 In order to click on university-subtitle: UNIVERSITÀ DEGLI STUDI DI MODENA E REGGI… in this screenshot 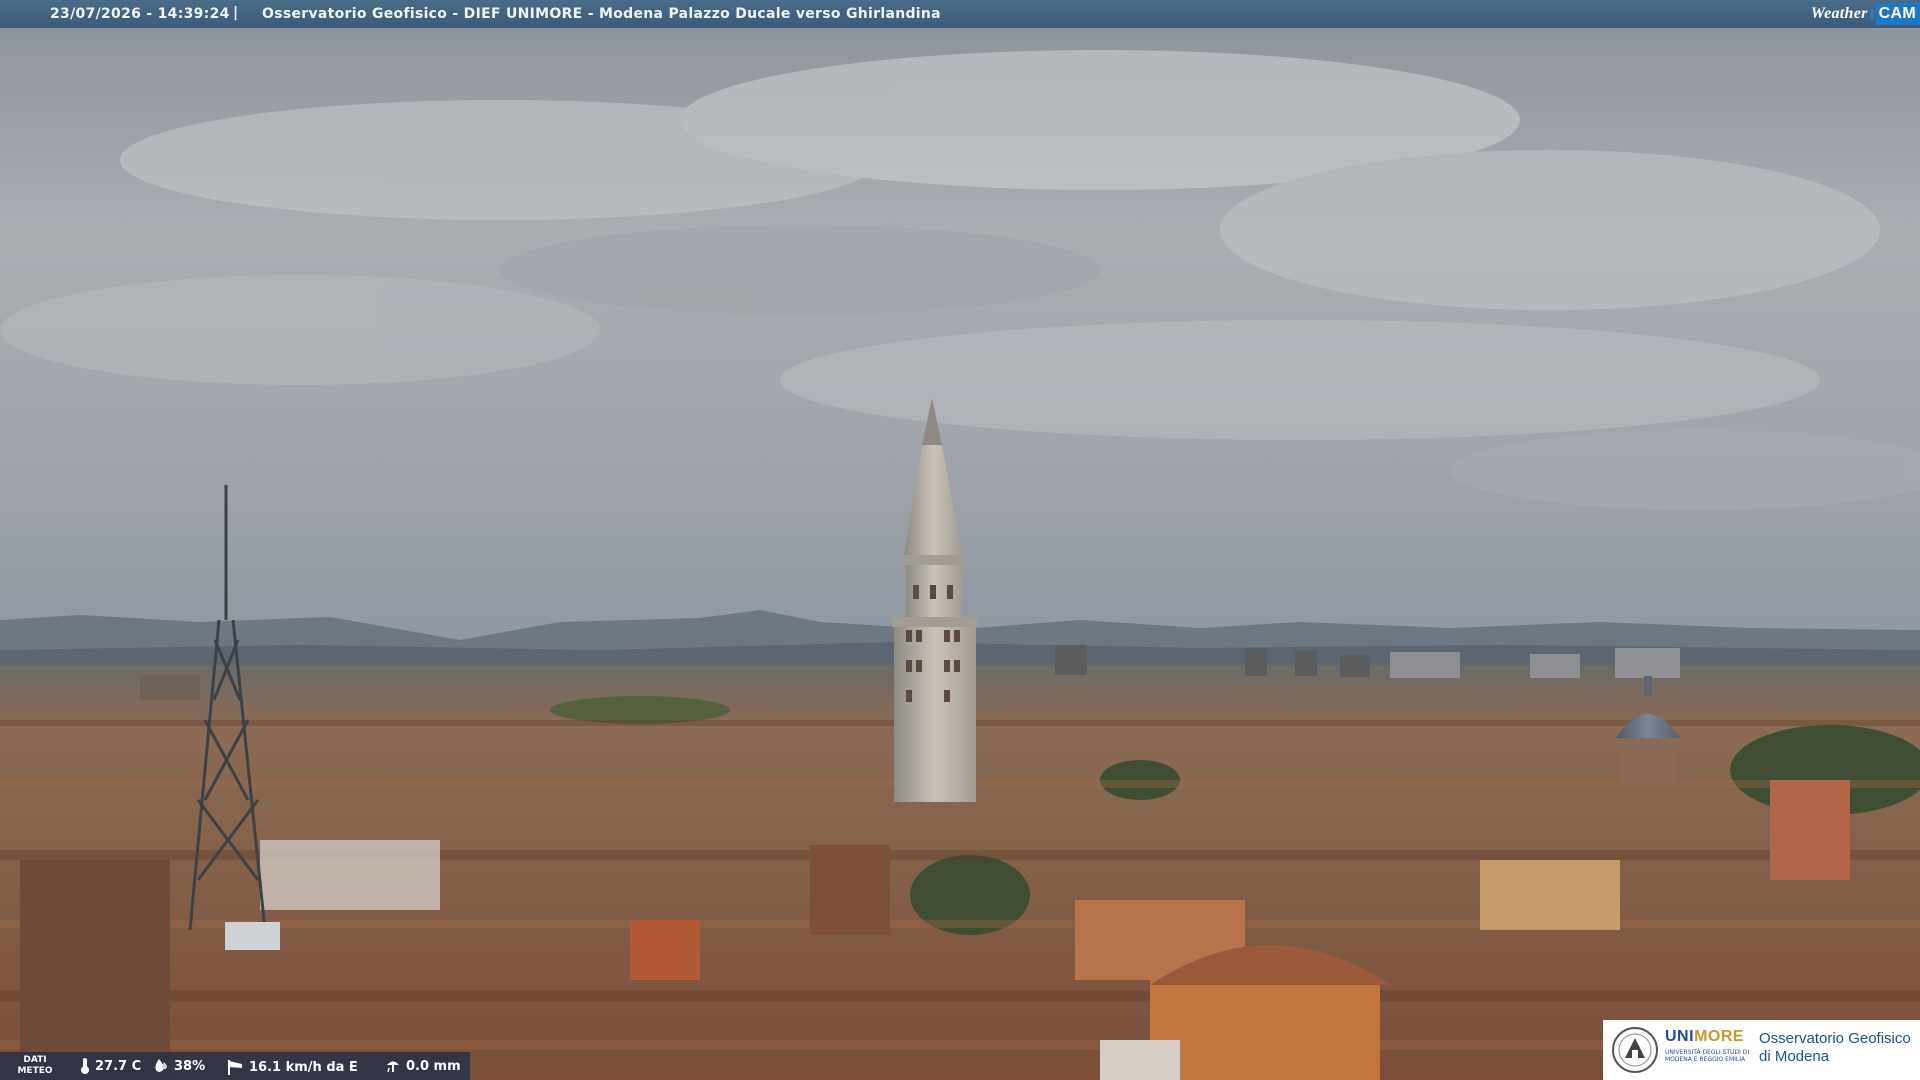, I will do `click(1707, 1056)`.